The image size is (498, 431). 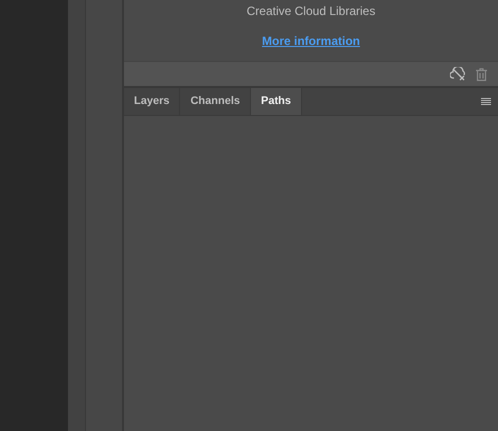 I want to click on cloud-off-icon, so click(x=458, y=74).